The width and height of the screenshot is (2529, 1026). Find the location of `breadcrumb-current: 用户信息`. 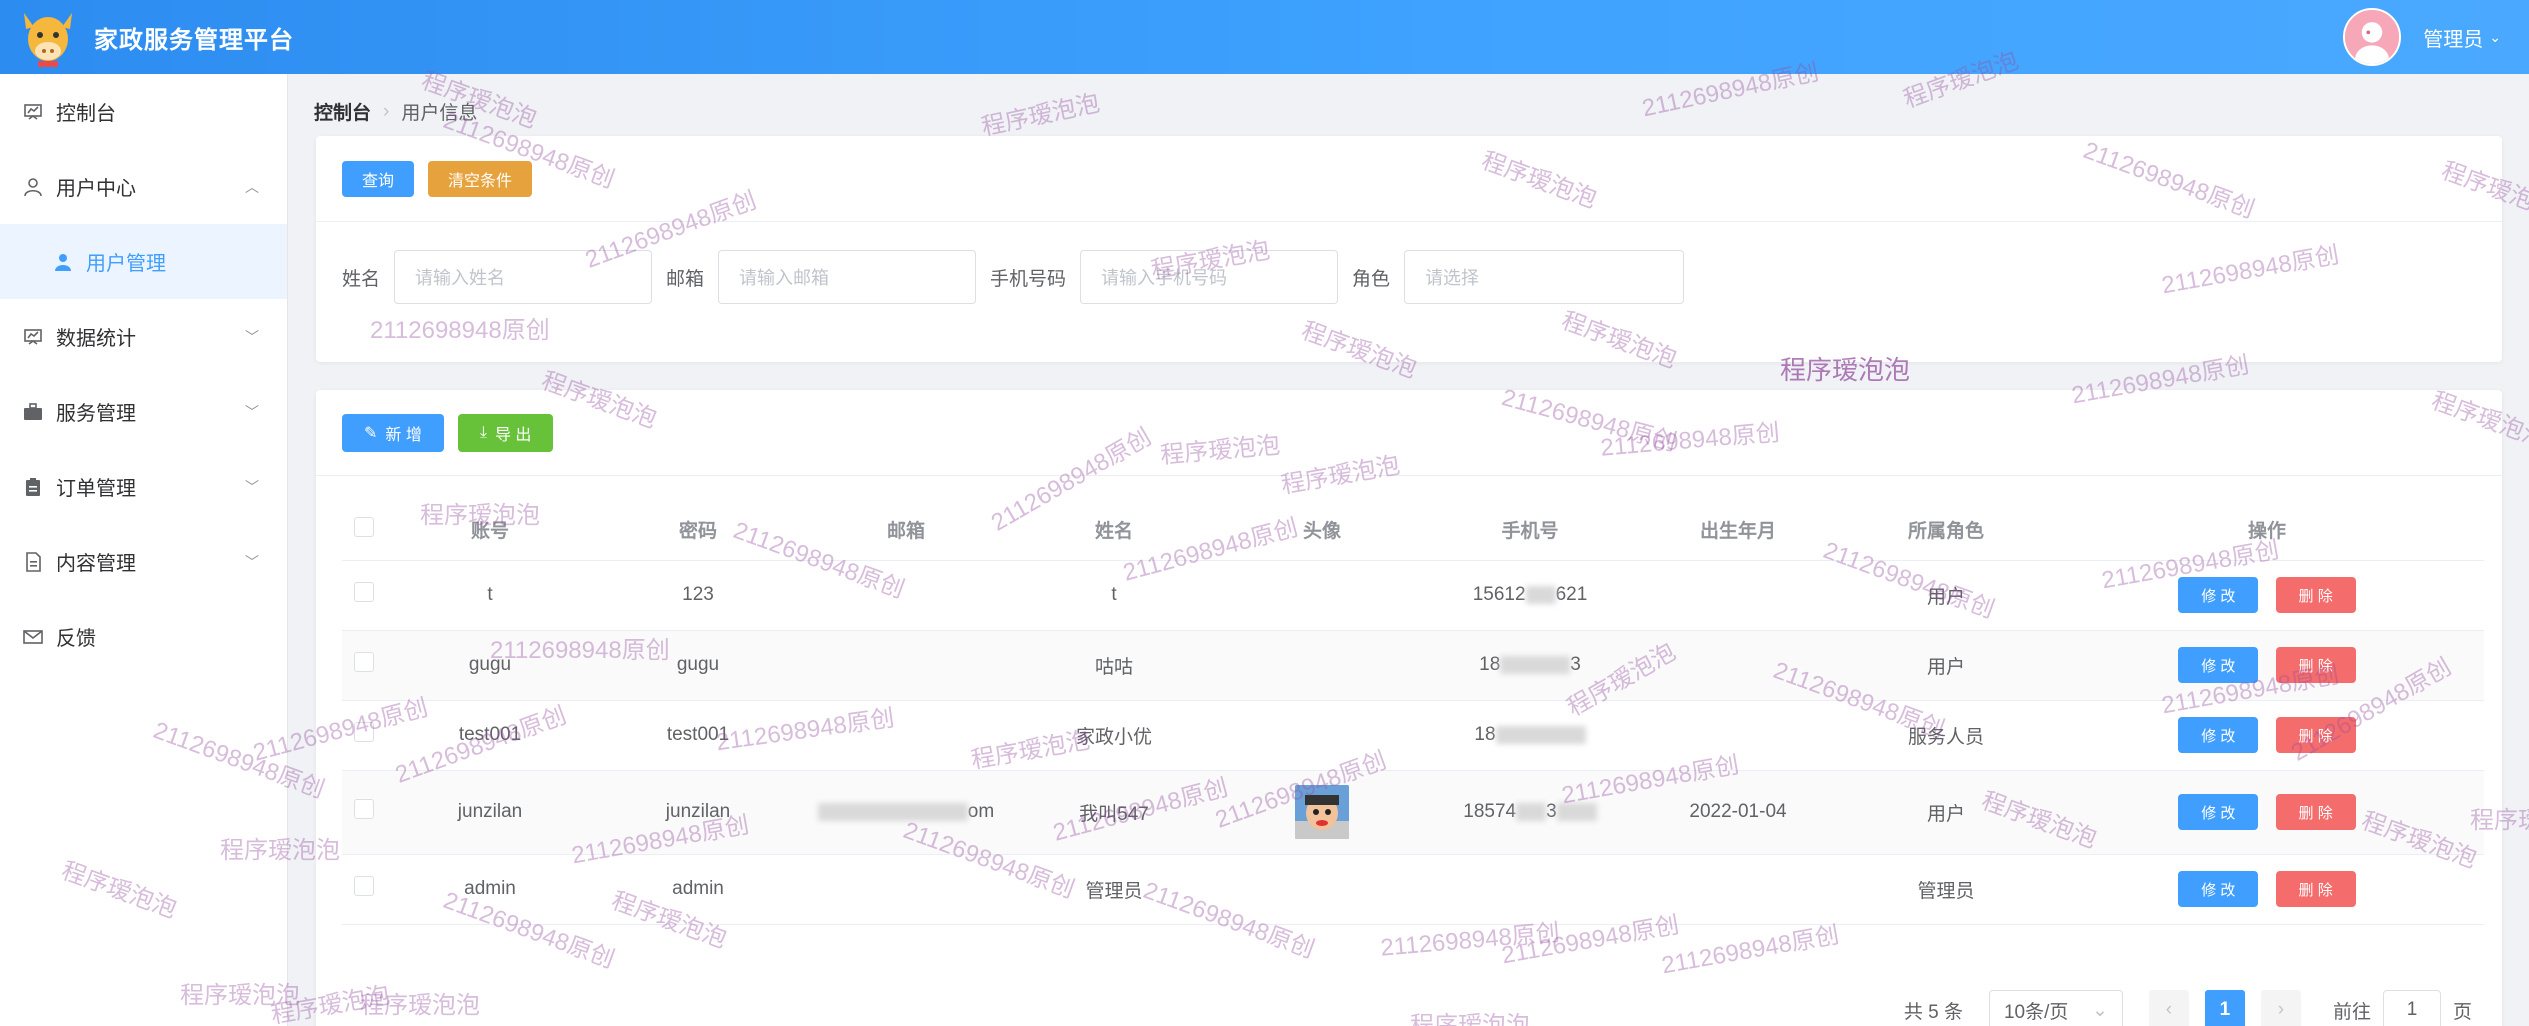

breadcrumb-current: 用户信息 is located at coordinates (439, 113).